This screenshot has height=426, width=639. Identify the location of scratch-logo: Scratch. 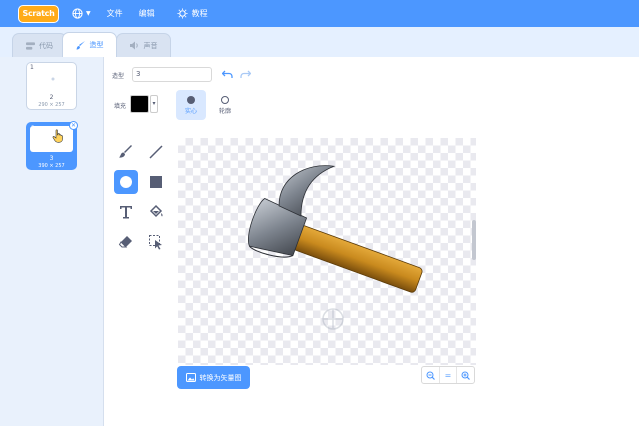
(38, 13).